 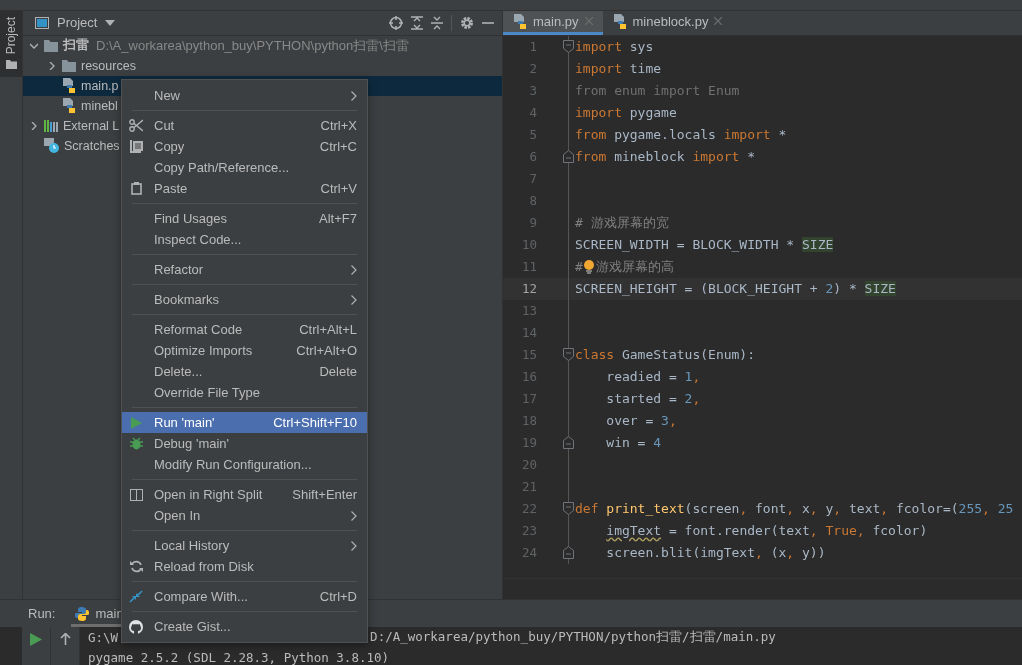 What do you see at coordinates (108, 66) in the screenshot?
I see `tree-item-label: resources` at bounding box center [108, 66].